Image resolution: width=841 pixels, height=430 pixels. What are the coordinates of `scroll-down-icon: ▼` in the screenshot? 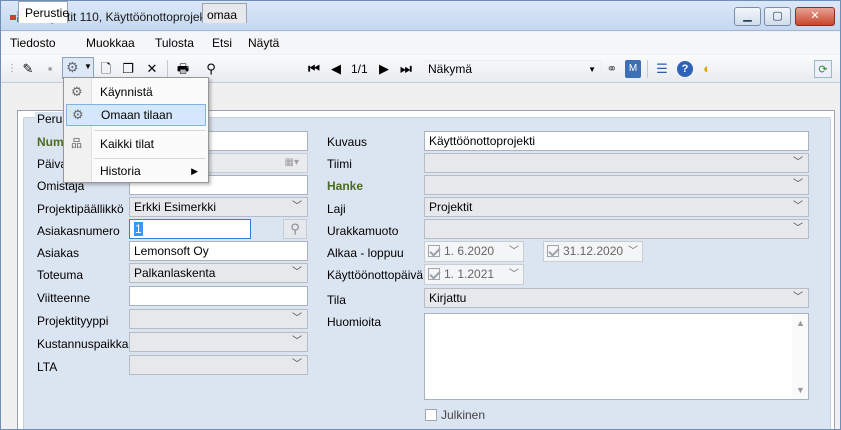 It's located at (800, 390).